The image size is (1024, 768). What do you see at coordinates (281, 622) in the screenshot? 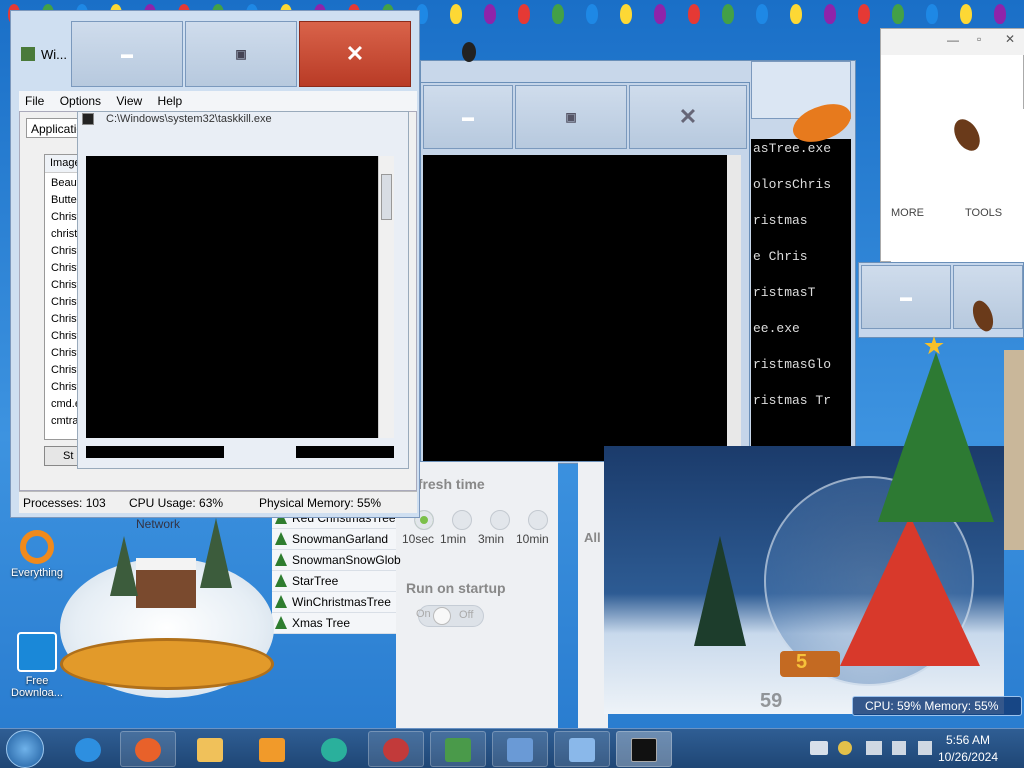
I see `tree-icon` at bounding box center [281, 622].